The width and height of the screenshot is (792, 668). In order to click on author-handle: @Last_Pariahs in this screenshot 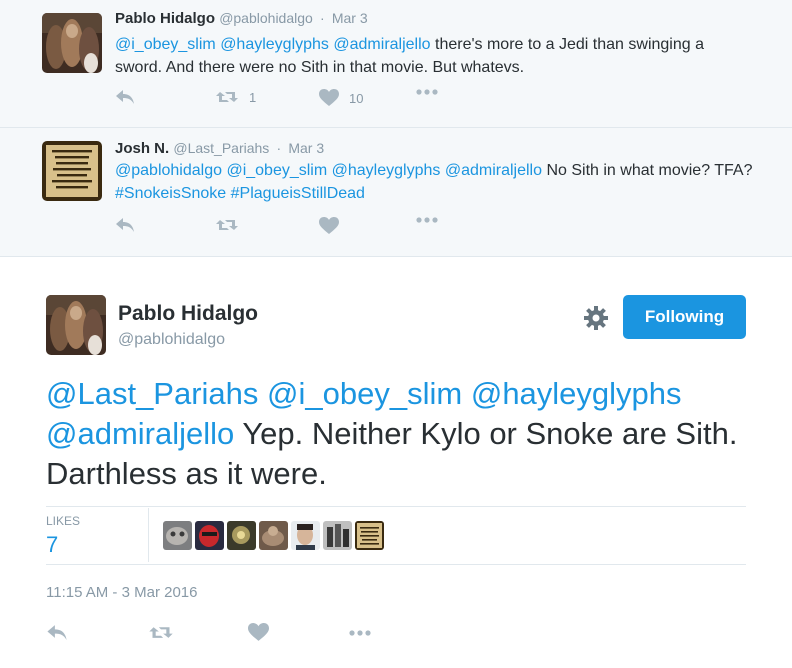, I will do `click(221, 148)`.